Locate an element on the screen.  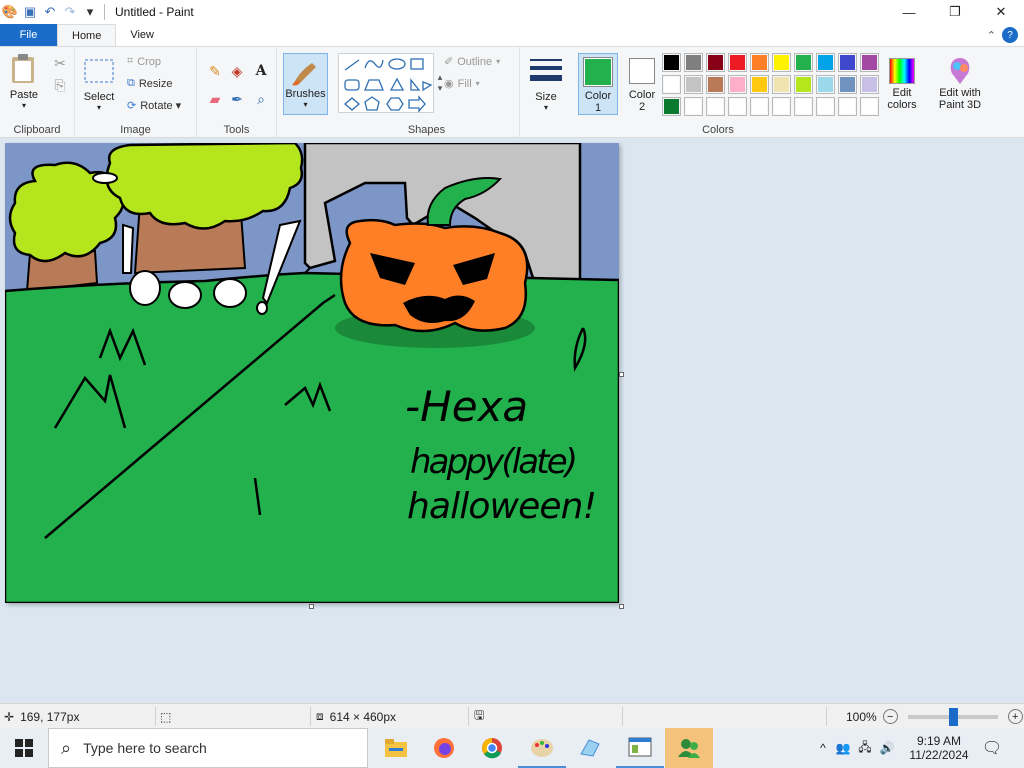
cut-icon: ✂ is located at coordinates (60, 63).